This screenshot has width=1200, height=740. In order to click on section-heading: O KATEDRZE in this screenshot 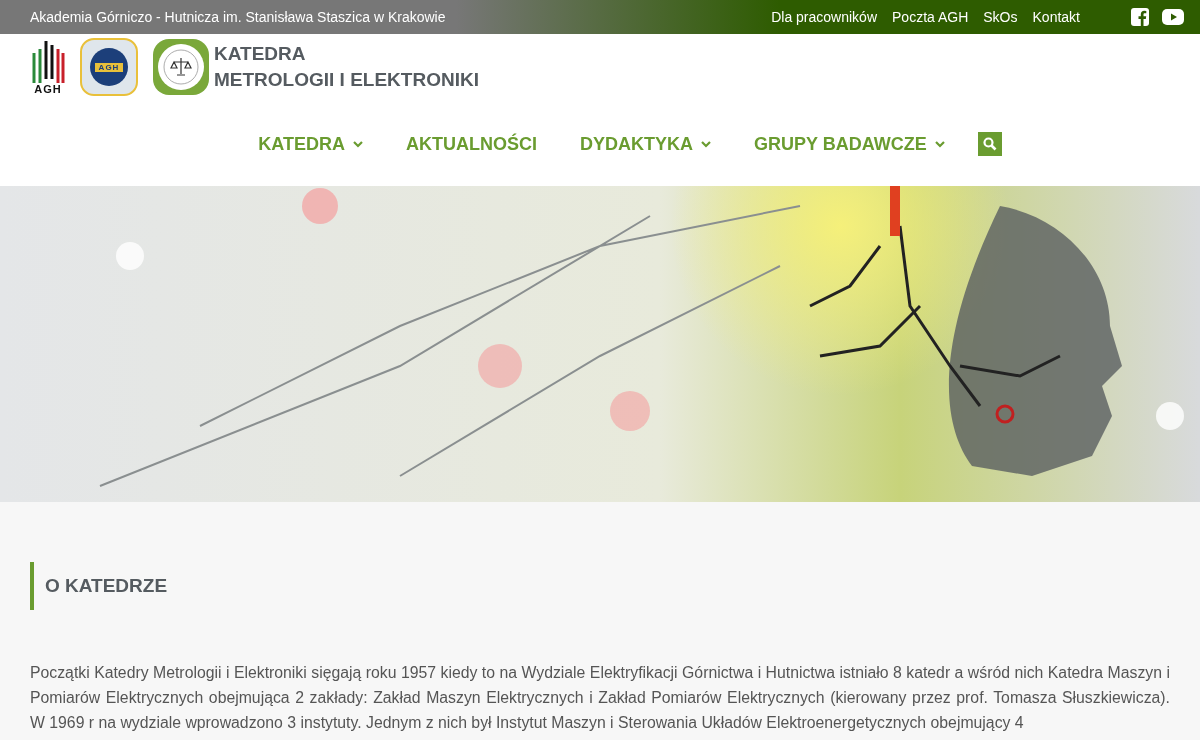, I will do `click(107, 586)`.